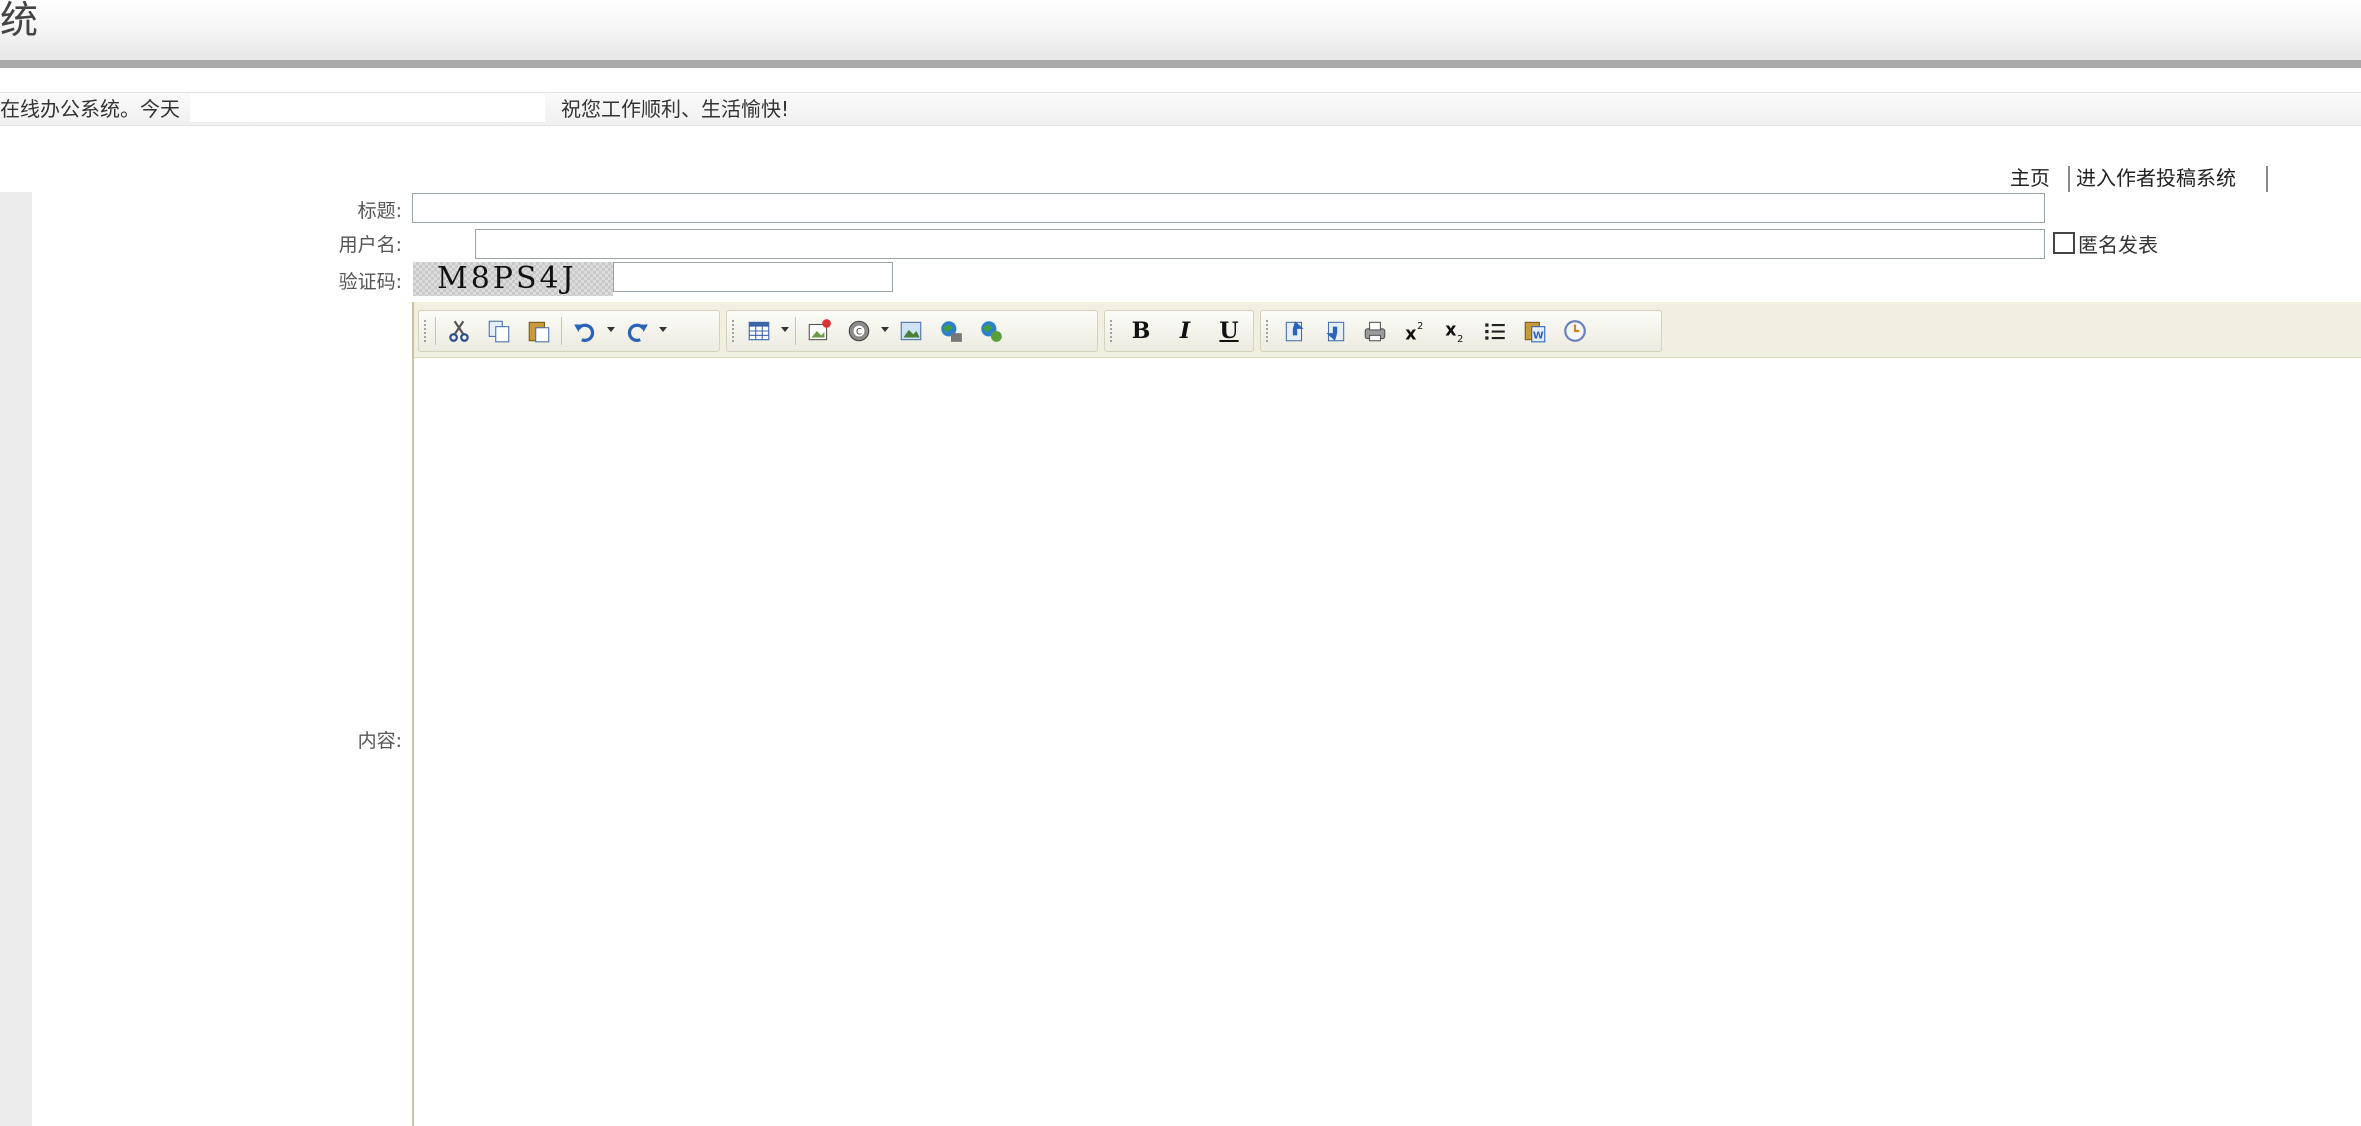 The image size is (2361, 1126). Describe the element at coordinates (513, 279) in the screenshot. I see `captcha-image: M8PS4J` at that location.